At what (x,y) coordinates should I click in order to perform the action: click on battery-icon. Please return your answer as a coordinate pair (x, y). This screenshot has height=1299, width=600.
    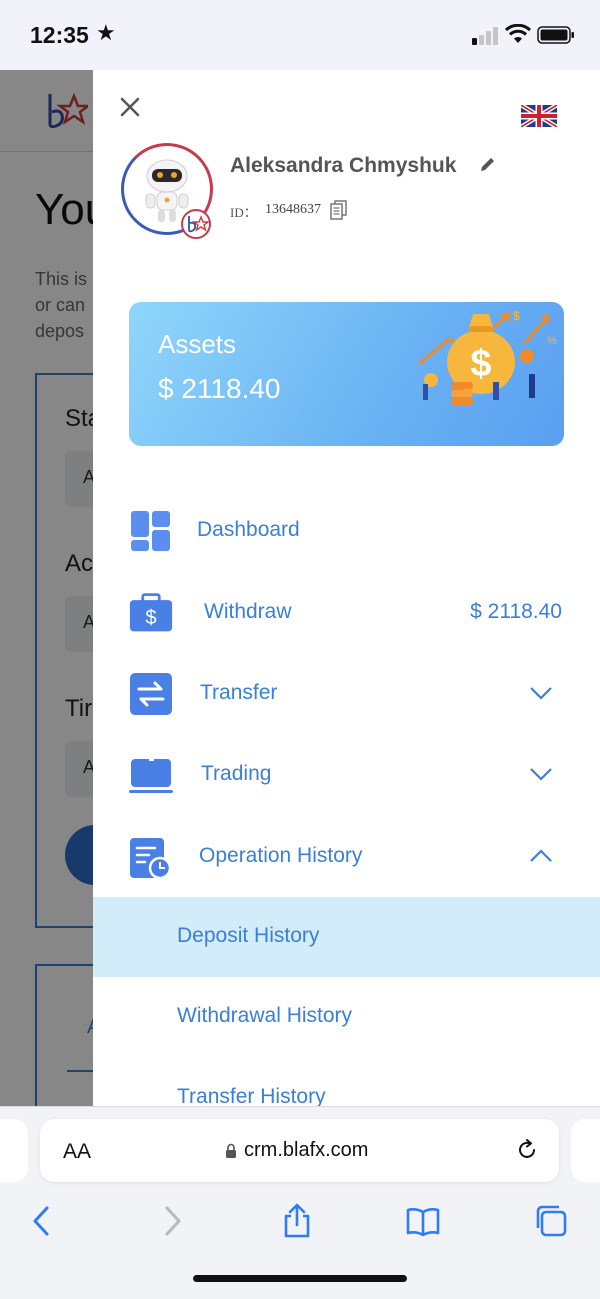
    Looking at the image, I should click on (555, 35).